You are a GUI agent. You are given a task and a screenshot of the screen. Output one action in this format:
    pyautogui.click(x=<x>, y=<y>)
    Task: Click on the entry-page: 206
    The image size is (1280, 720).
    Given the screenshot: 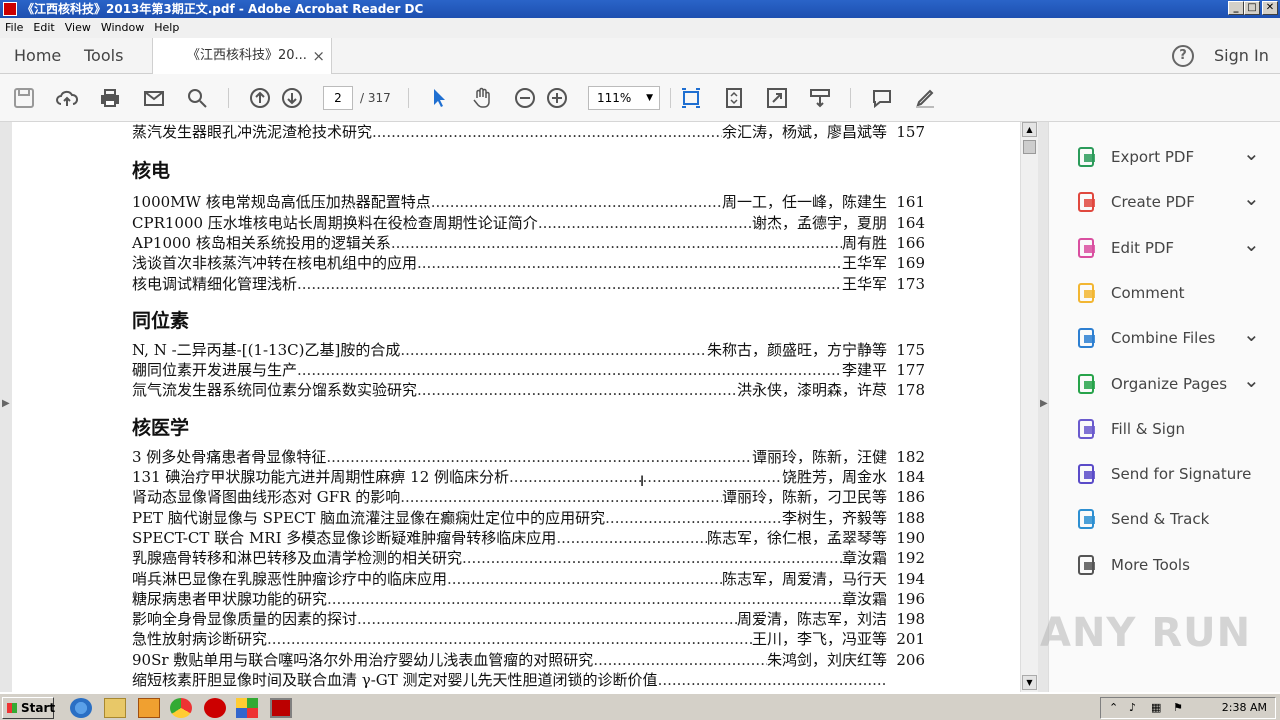 What is the action you would take?
    pyautogui.click(x=910, y=659)
    